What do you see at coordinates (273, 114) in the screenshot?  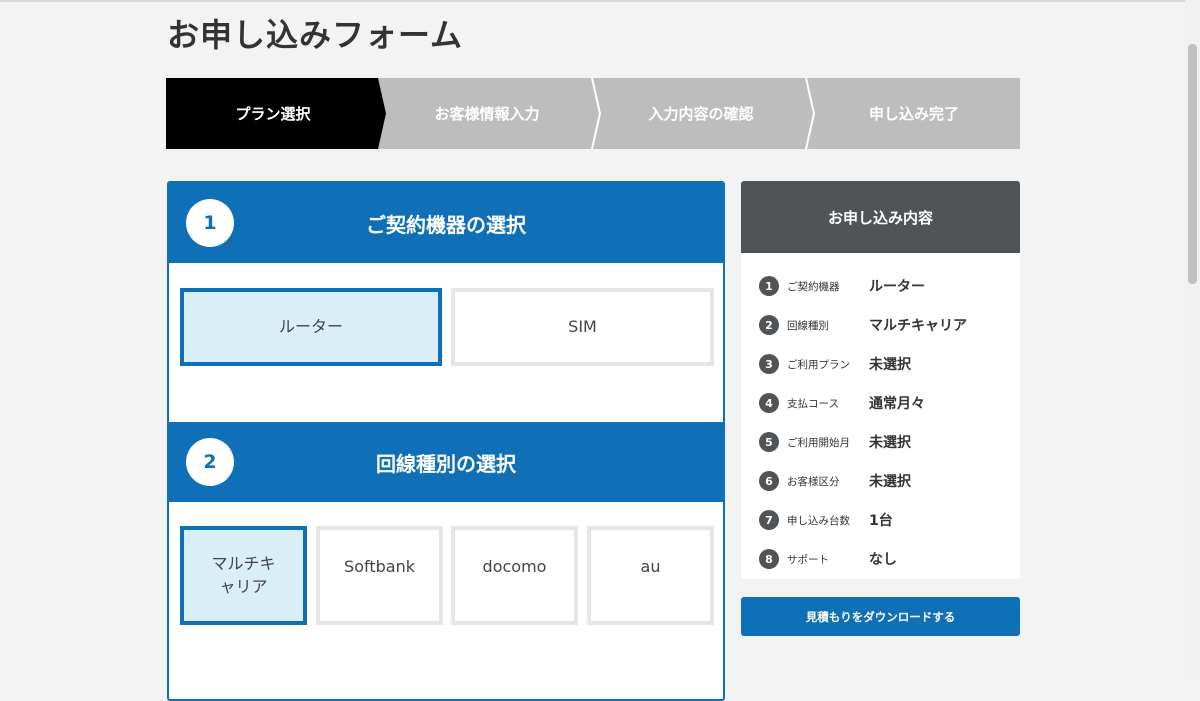 I see `step-plan-selection: プラン選択` at bounding box center [273, 114].